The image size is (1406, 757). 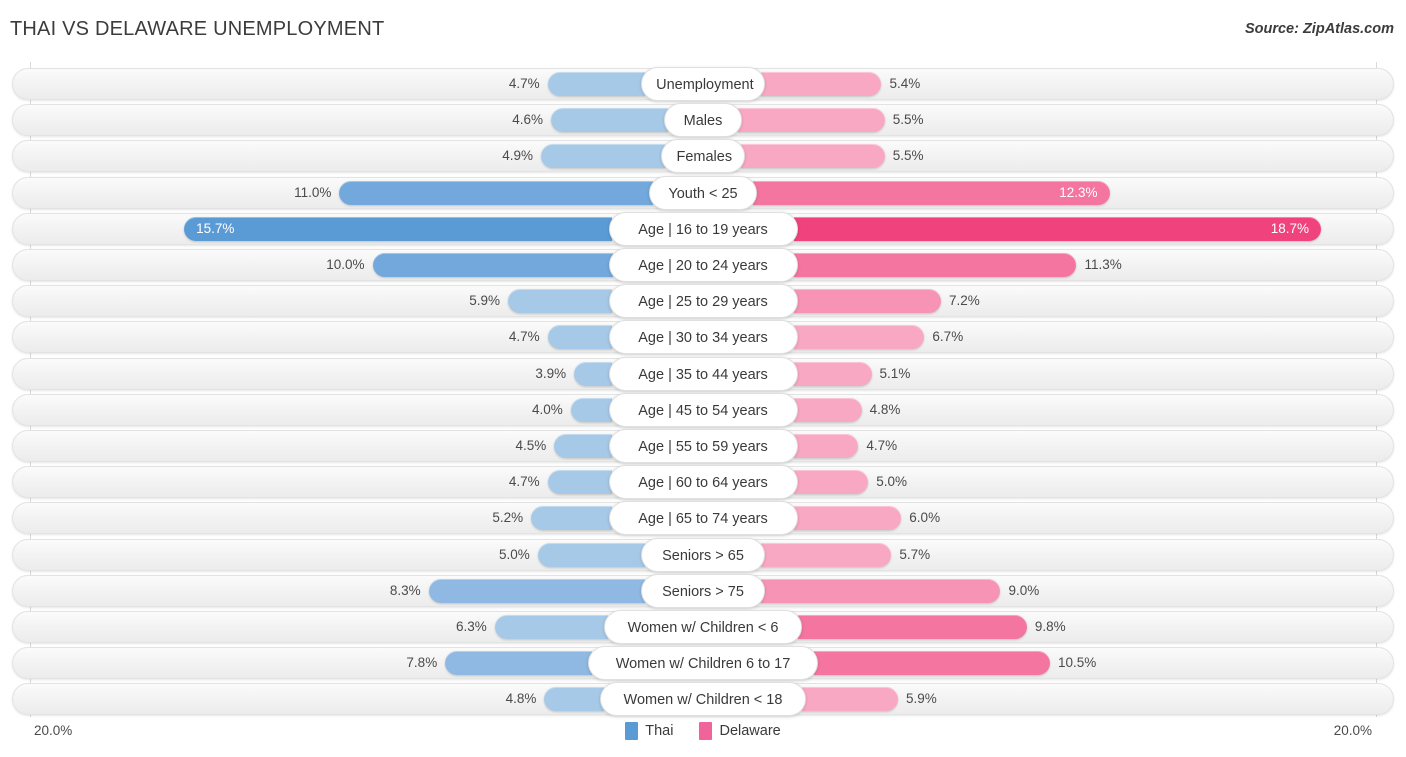 What do you see at coordinates (905, 83) in the screenshot?
I see `value-label-delaware: 5.4%` at bounding box center [905, 83].